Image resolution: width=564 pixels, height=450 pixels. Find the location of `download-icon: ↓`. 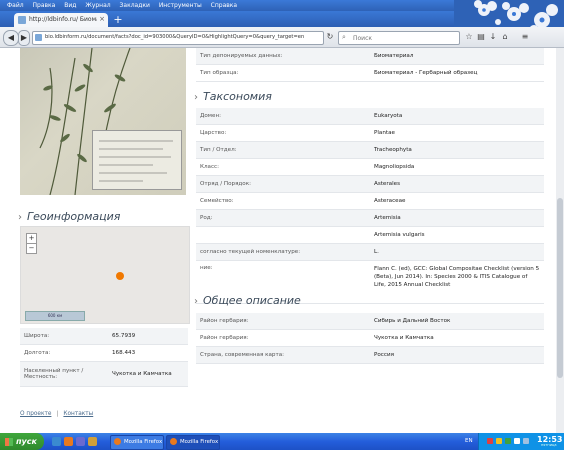

download-icon: ↓ is located at coordinates (493, 37).